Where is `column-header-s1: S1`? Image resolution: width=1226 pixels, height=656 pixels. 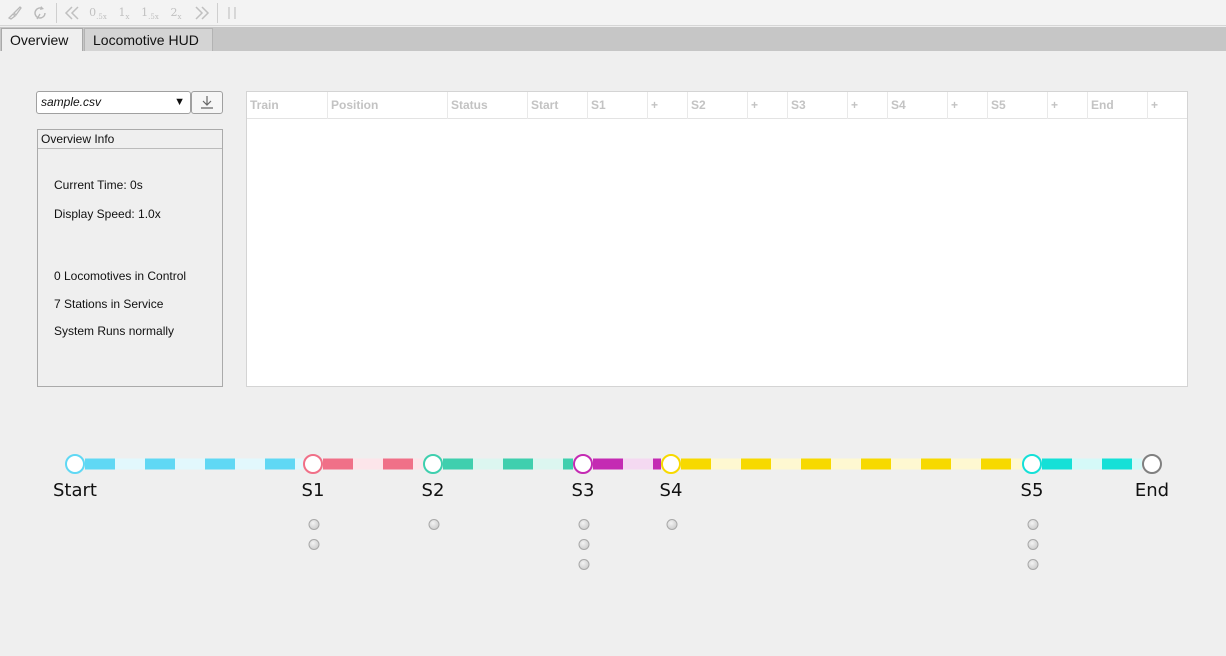 column-header-s1: S1 is located at coordinates (618, 105).